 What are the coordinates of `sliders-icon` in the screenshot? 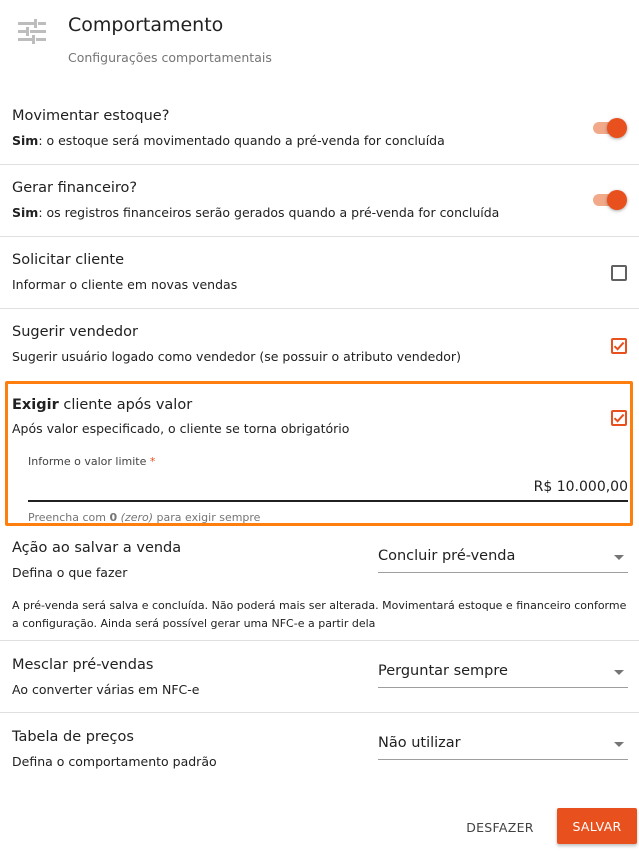 It's located at (32, 32).